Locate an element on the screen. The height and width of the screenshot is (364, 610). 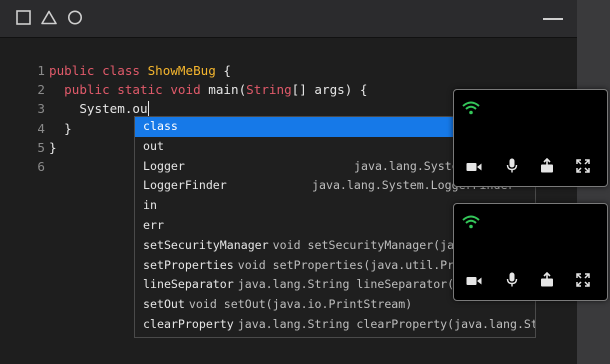
code-token: ShowMeBug is located at coordinates (181, 70).